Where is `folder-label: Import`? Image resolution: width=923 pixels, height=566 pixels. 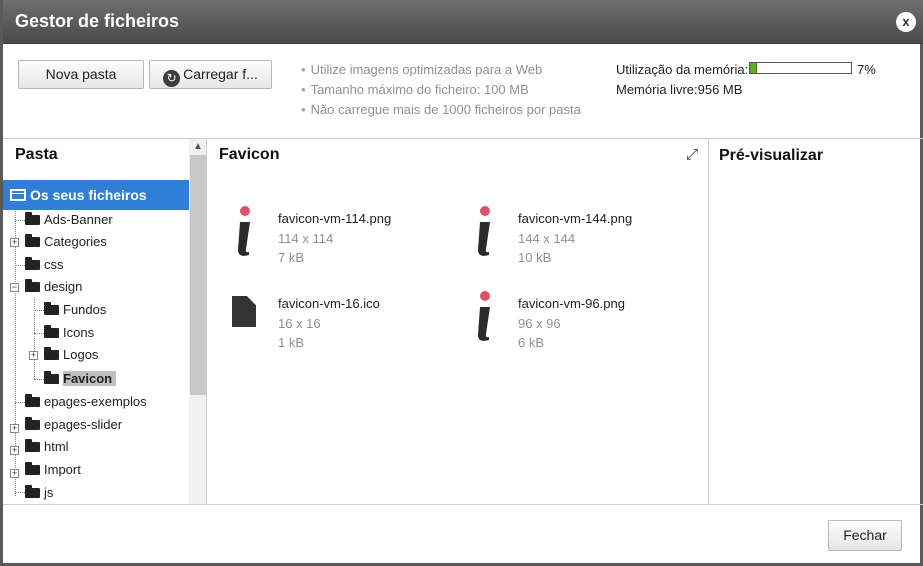 folder-label: Import is located at coordinates (62, 469).